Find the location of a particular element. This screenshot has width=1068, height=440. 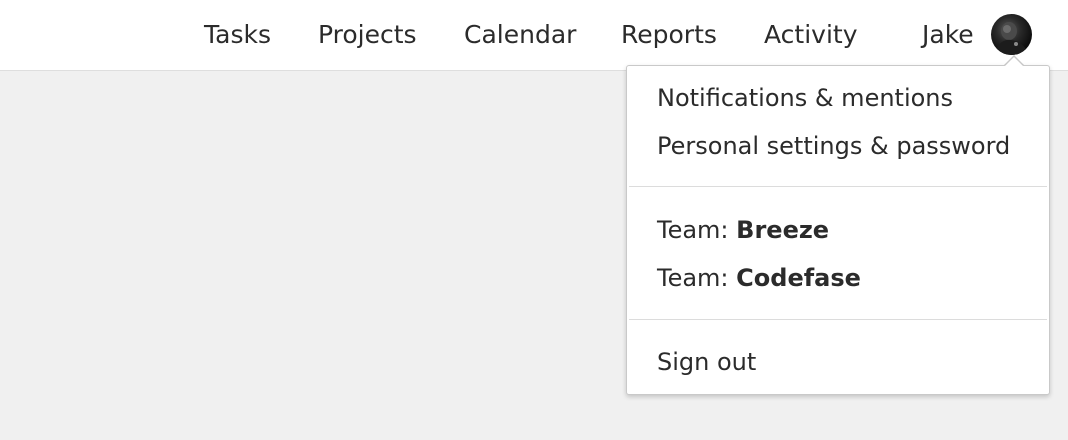

menu-team-breeze: Team: Breeze is located at coordinates (743, 230).